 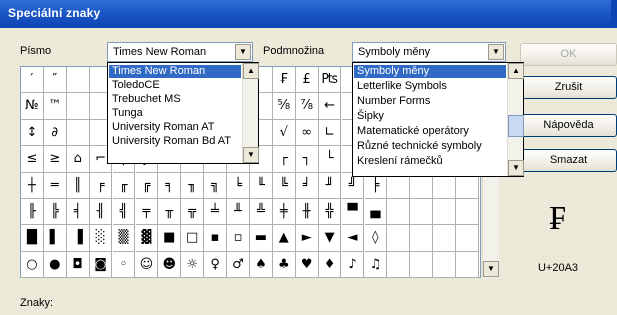 What do you see at coordinates (170, 265) in the screenshot?
I see `char-cell: ☻` at bounding box center [170, 265].